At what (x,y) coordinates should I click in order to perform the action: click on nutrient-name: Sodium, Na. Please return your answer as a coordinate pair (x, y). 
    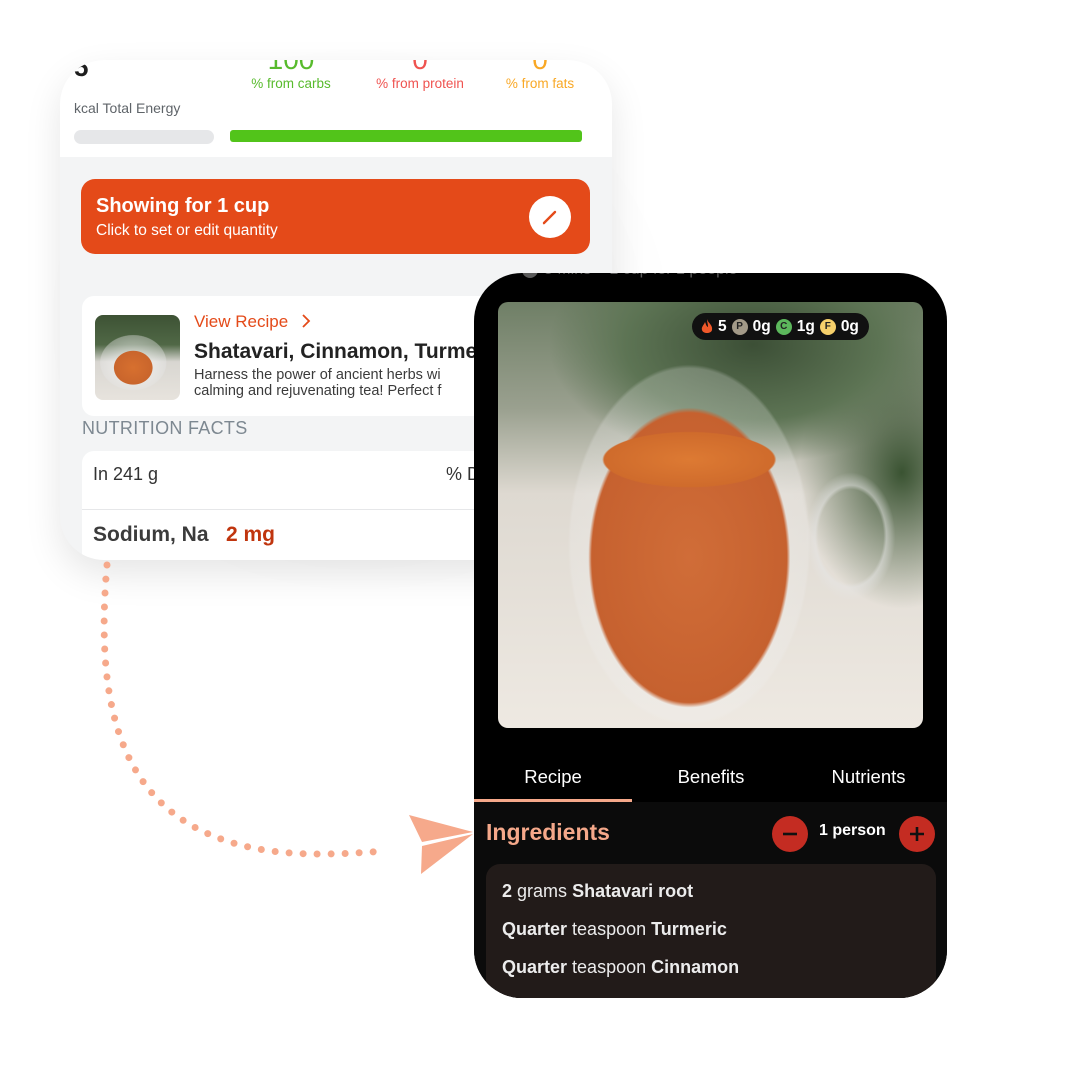
    Looking at the image, I should click on (151, 534).